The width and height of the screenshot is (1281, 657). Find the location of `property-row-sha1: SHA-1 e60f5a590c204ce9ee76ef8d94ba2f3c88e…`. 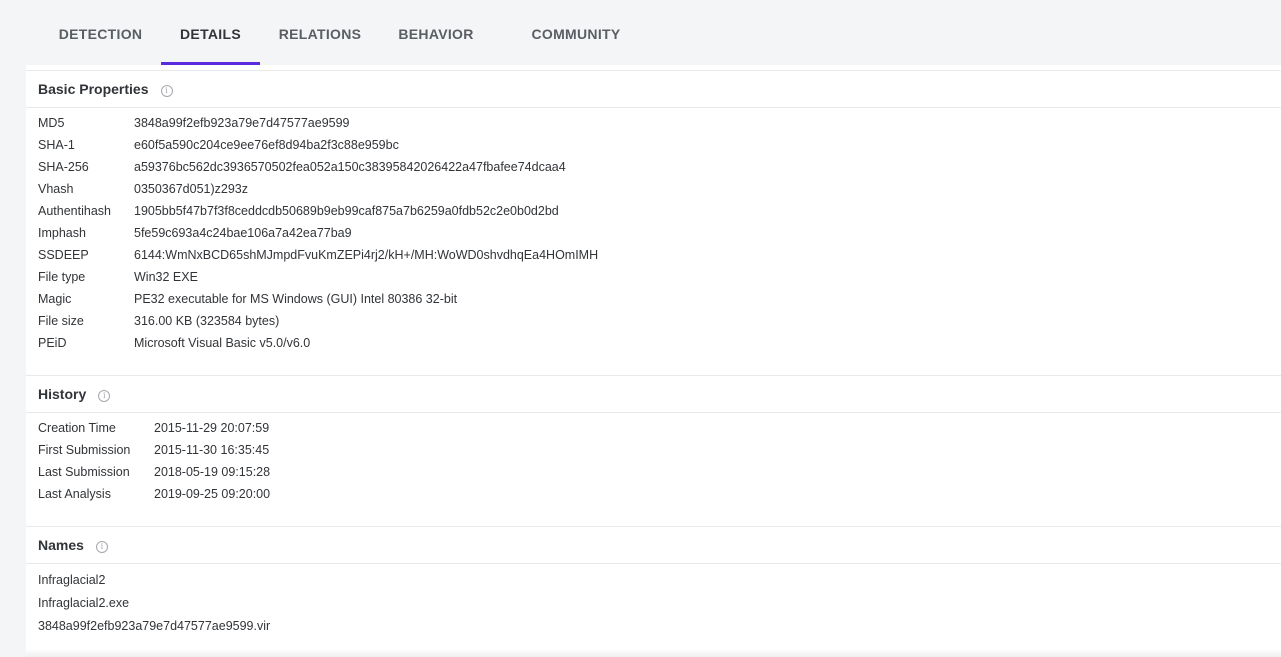

property-row-sha1: SHA-1 e60f5a590c204ce9ee76ef8d94ba2f3c88e… is located at coordinates (218, 145).